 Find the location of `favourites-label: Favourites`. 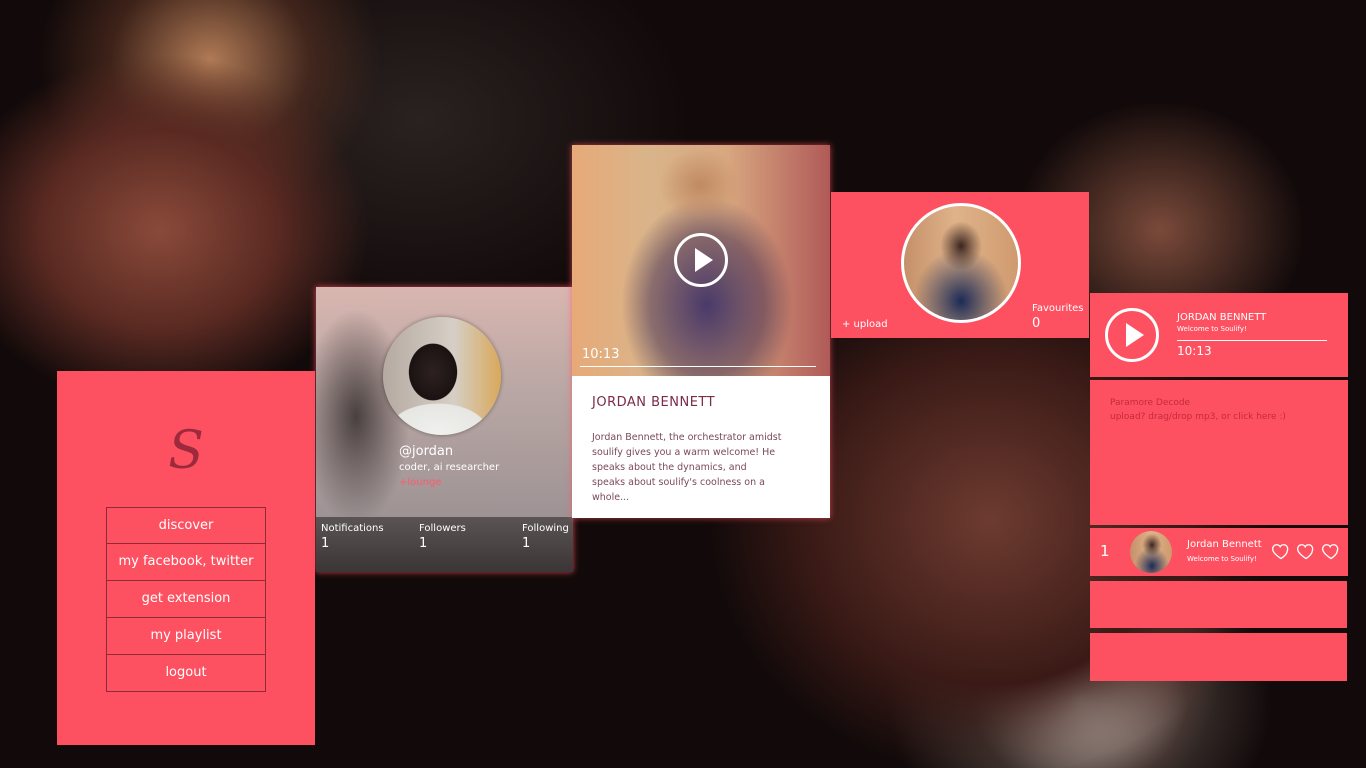

favourites-label: Favourites is located at coordinates (1058, 308).